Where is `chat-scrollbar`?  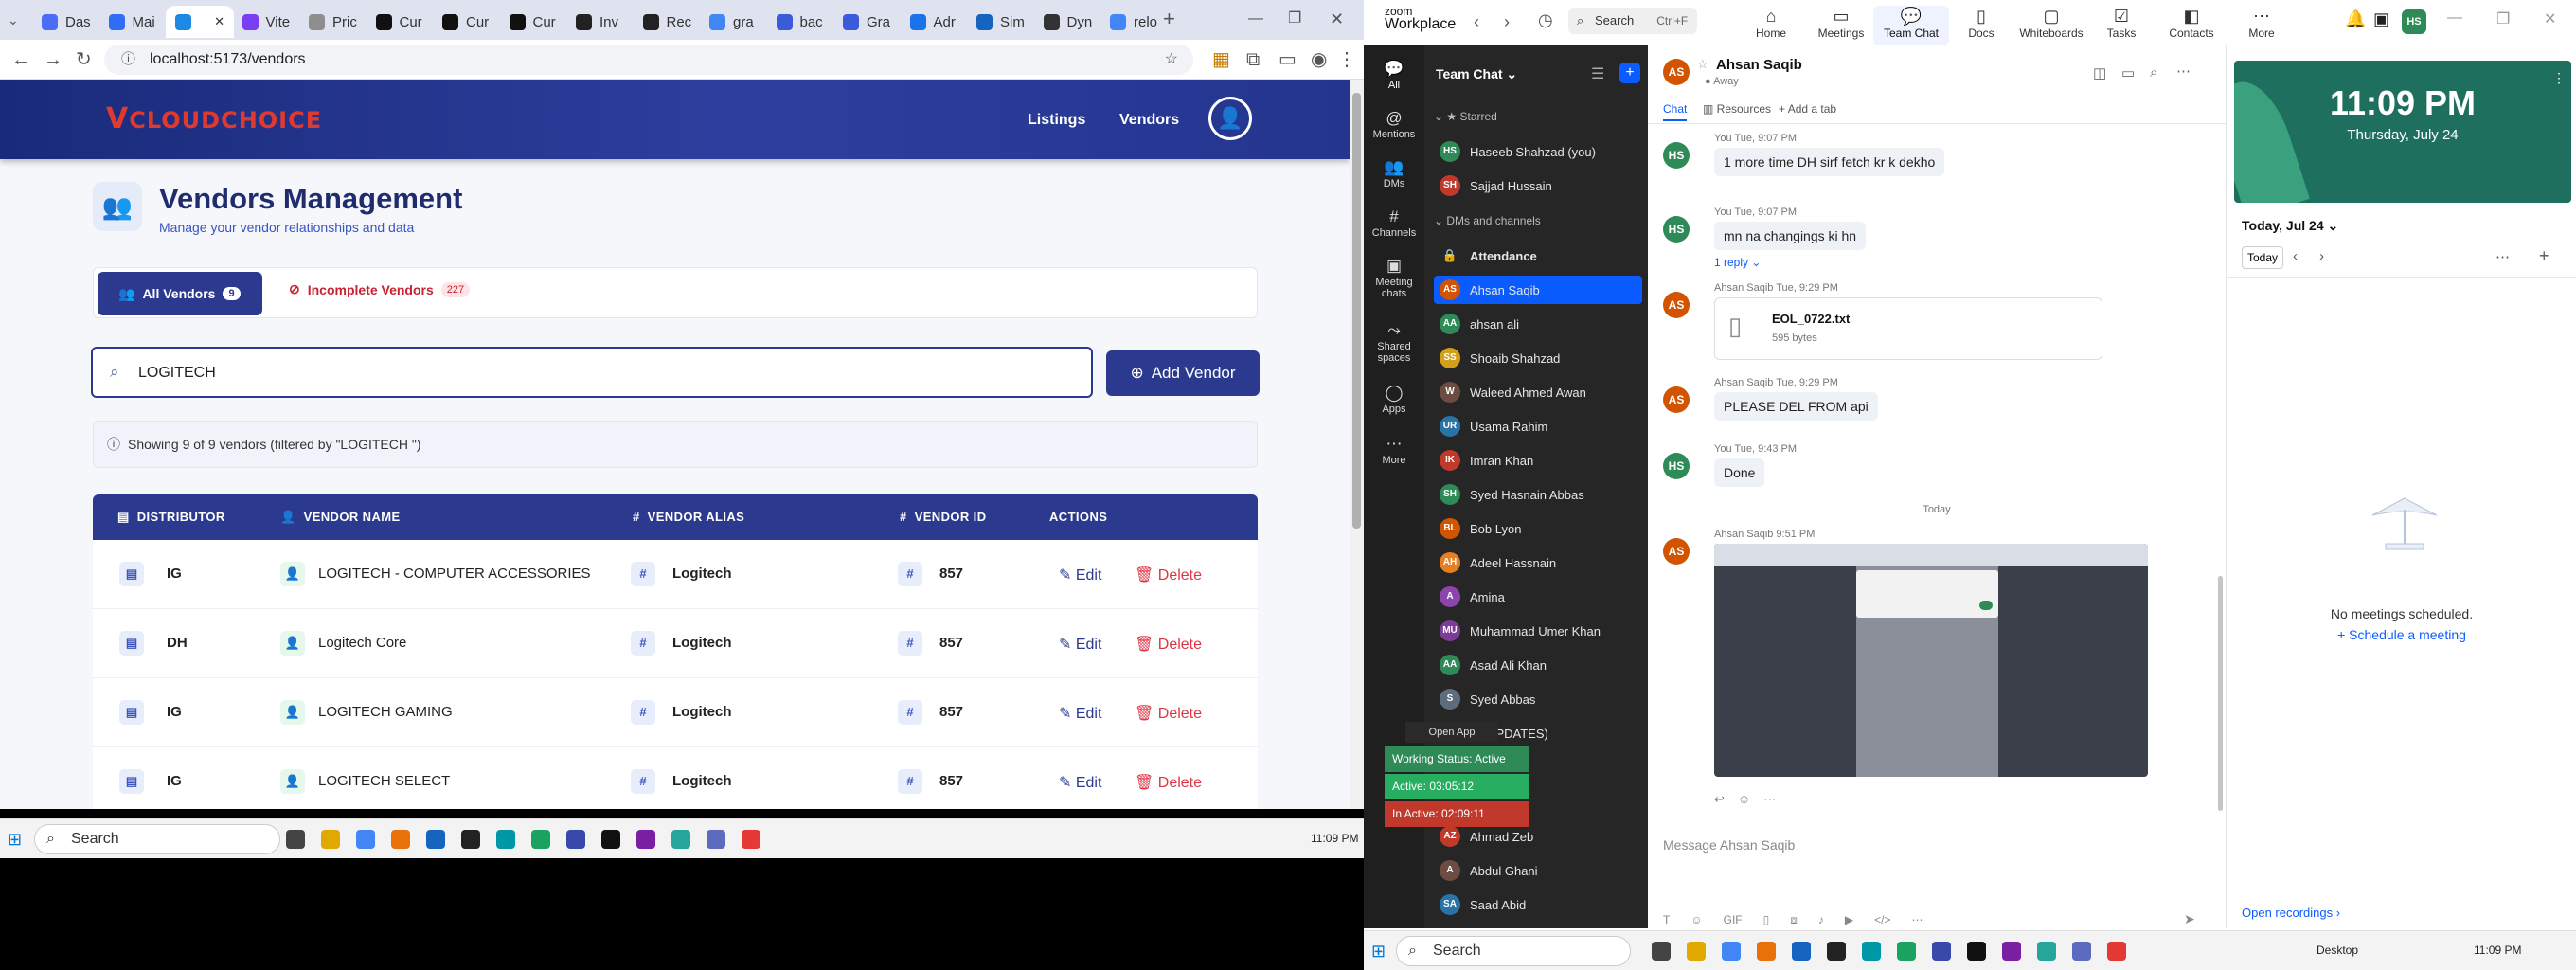 chat-scrollbar is located at coordinates (2220, 693).